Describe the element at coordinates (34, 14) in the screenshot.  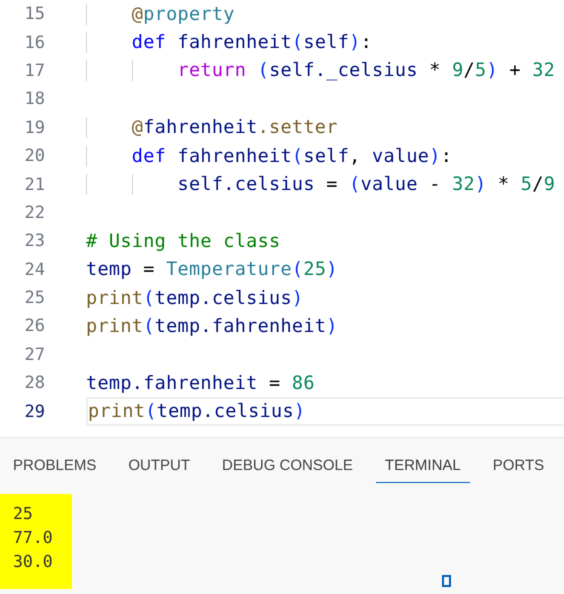
I see `line-number: 15` at that location.